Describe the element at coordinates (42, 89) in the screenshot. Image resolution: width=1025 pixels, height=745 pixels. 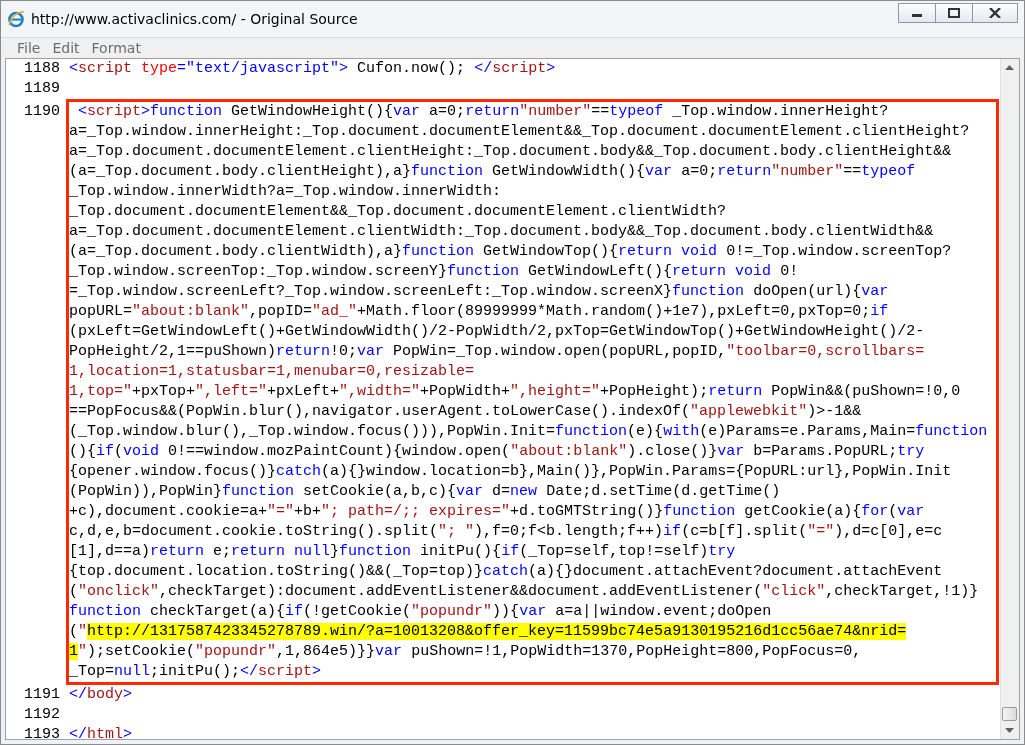
I see `line-number: 1189` at that location.